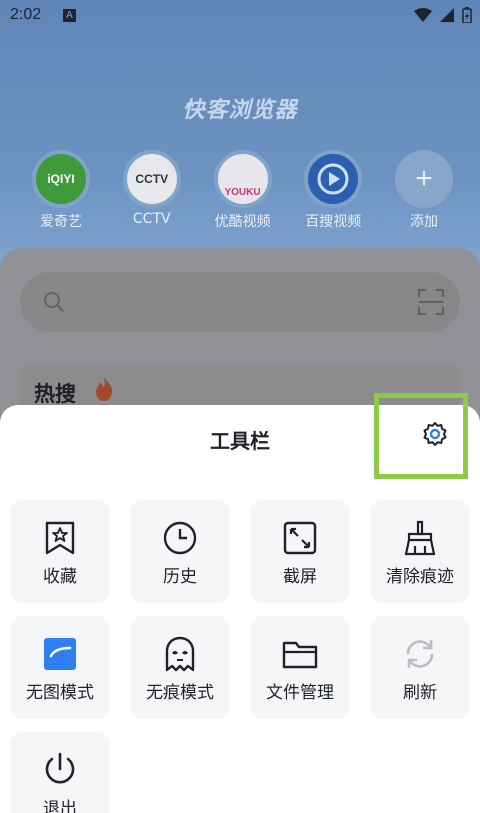 The height and width of the screenshot is (813, 480). What do you see at coordinates (60, 768) in the screenshot?
I see `power-icon` at bounding box center [60, 768].